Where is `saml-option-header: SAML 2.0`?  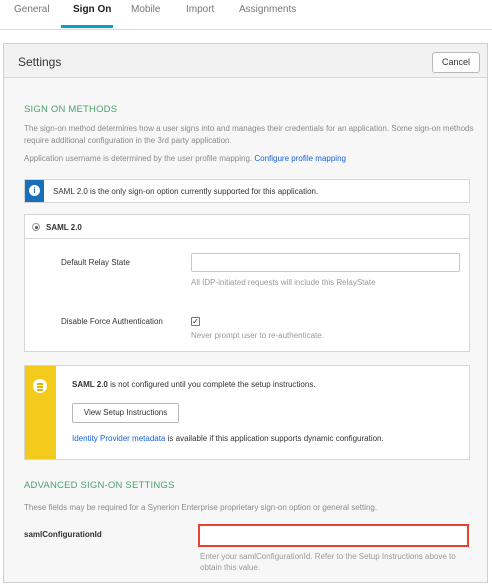 saml-option-header: SAML 2.0 is located at coordinates (247, 227).